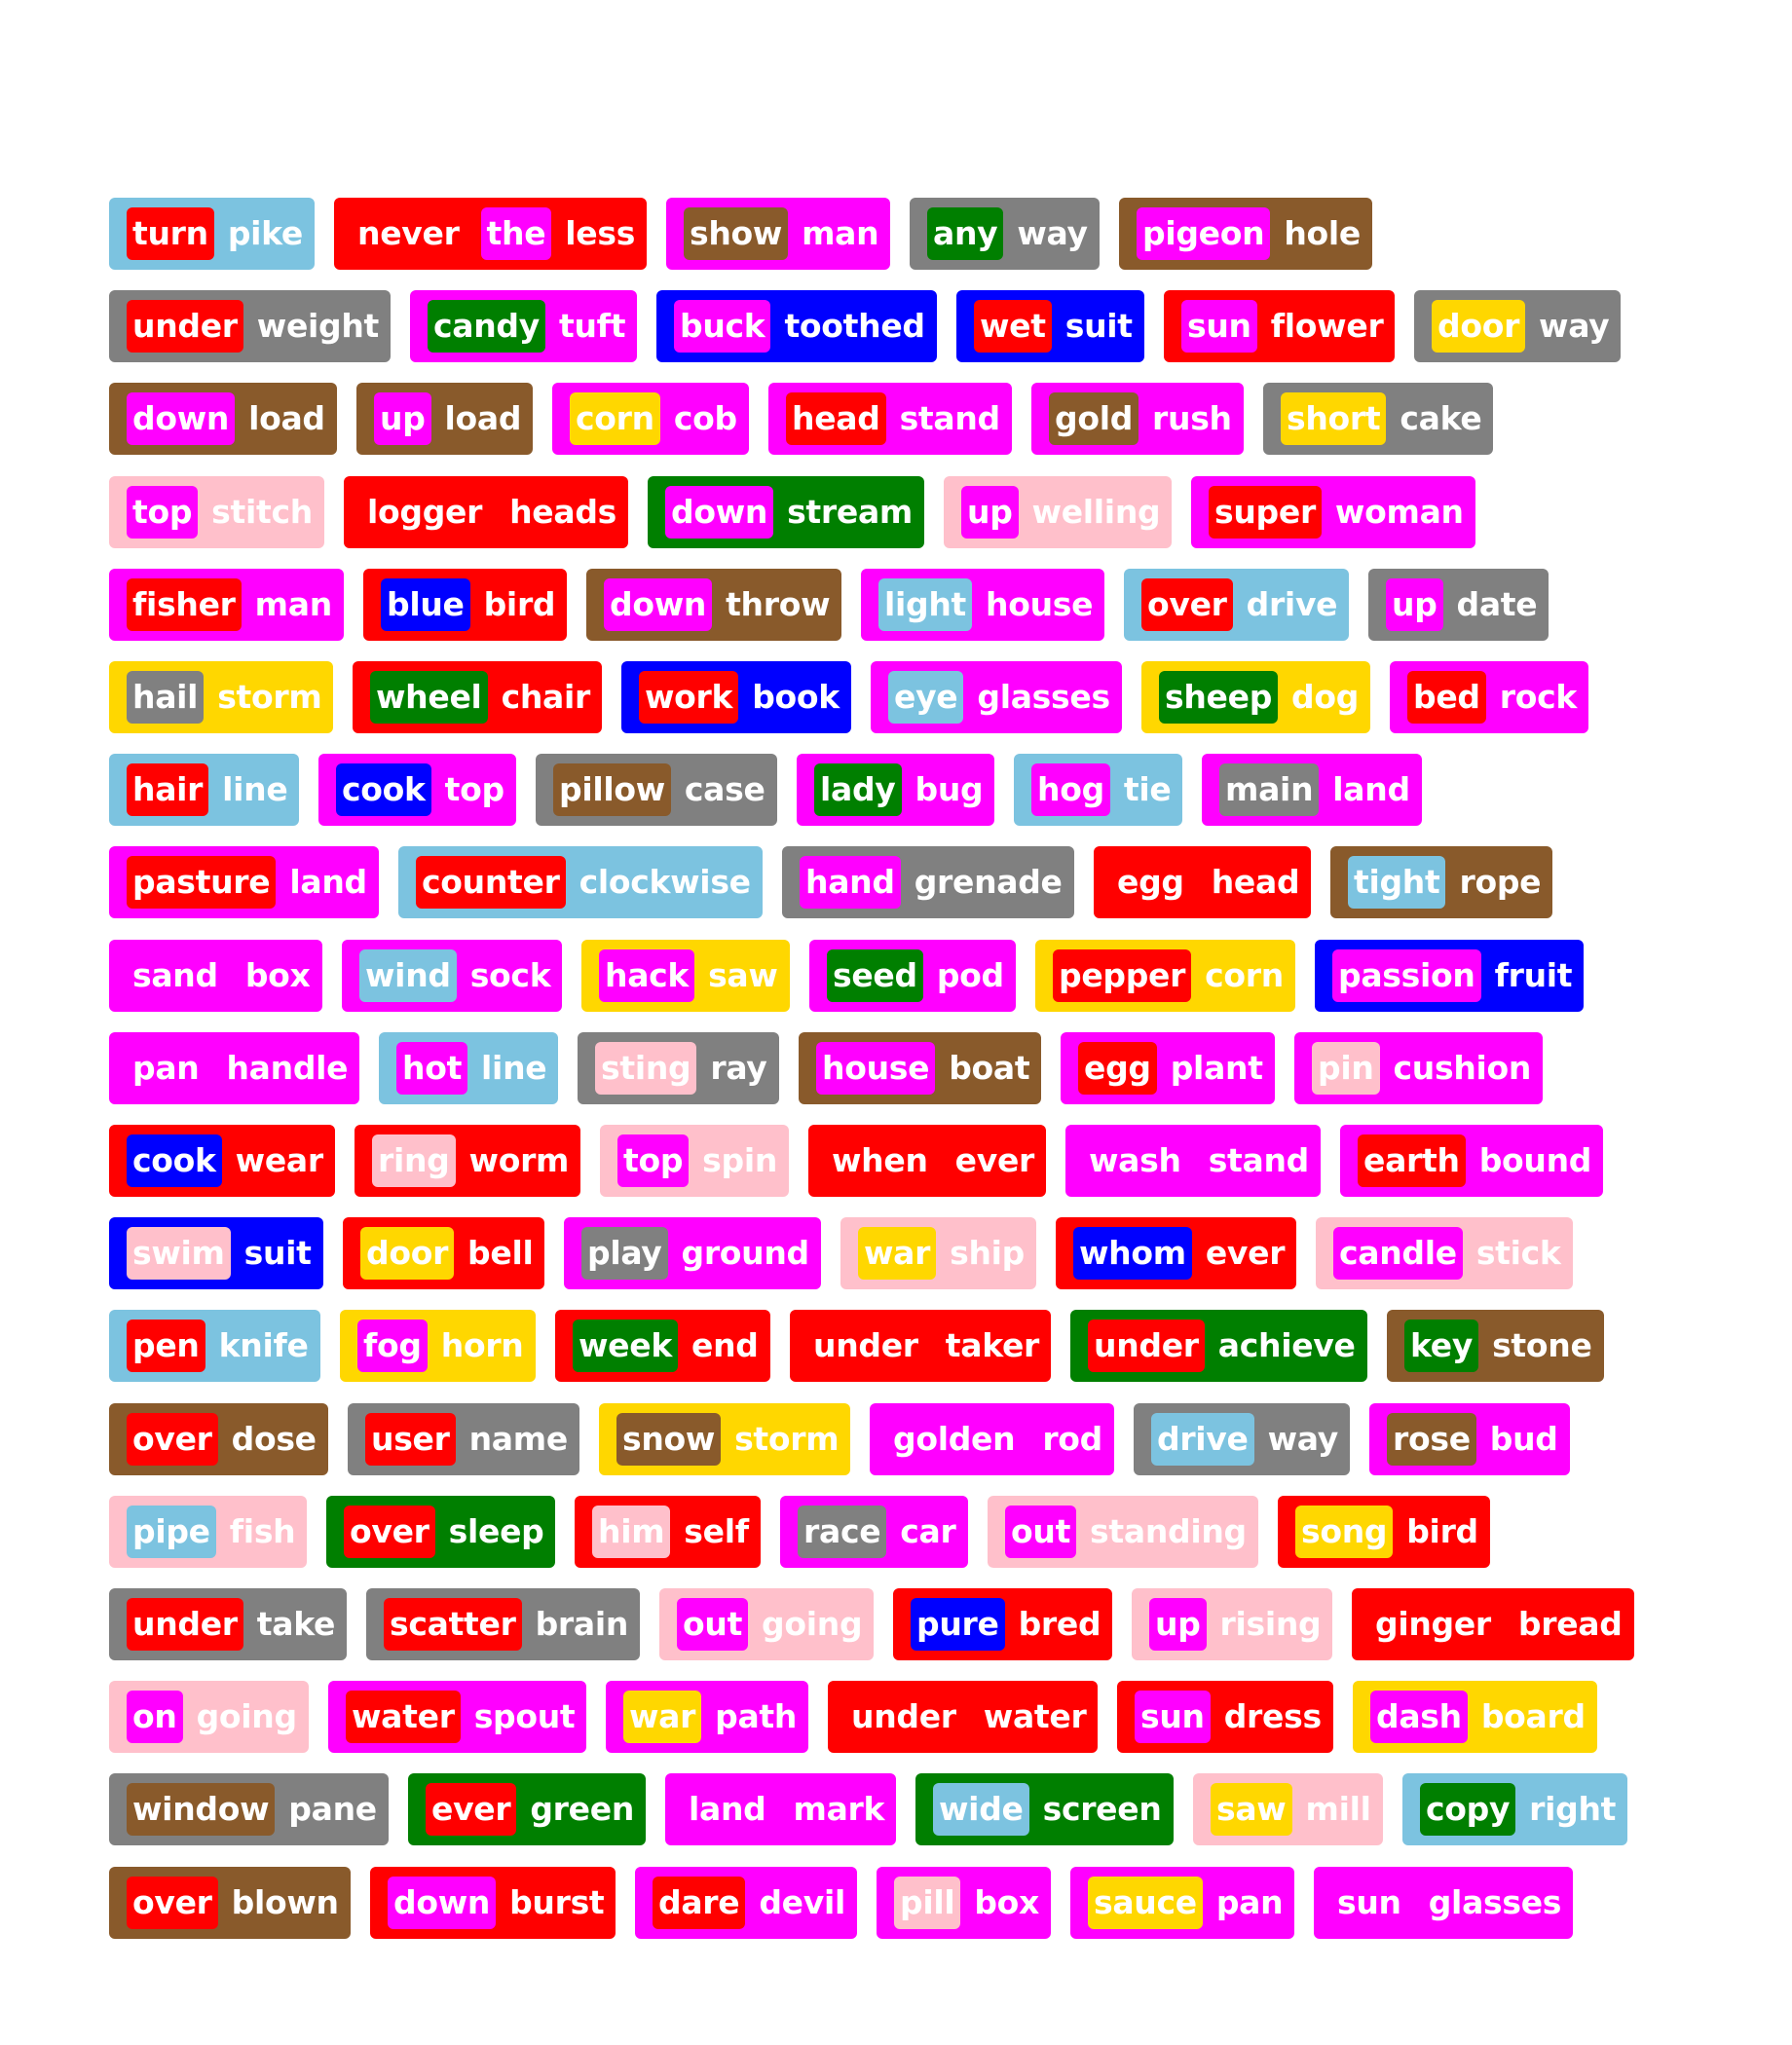 The image size is (1792, 2045). I want to click on word-part: fruit, so click(1533, 975).